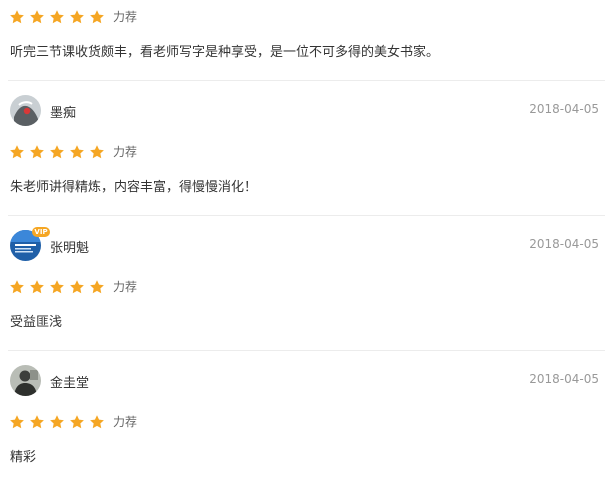  Describe the element at coordinates (63, 111) in the screenshot. I see `username: 墨痴` at that location.